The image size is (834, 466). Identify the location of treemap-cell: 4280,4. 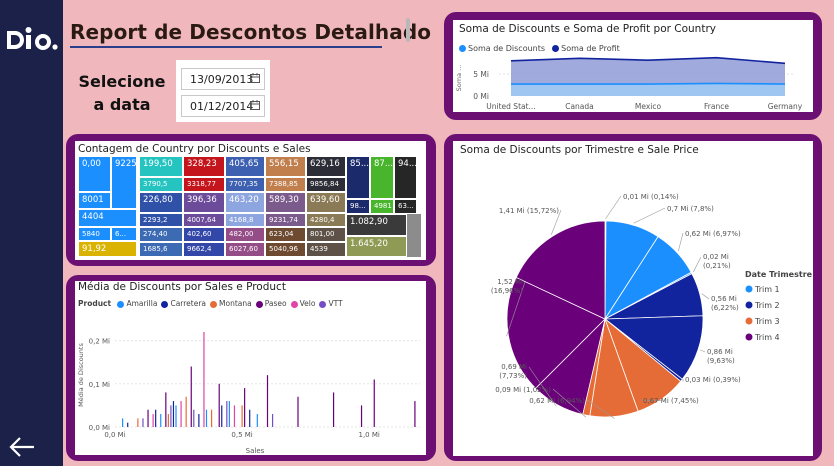
(326, 220).